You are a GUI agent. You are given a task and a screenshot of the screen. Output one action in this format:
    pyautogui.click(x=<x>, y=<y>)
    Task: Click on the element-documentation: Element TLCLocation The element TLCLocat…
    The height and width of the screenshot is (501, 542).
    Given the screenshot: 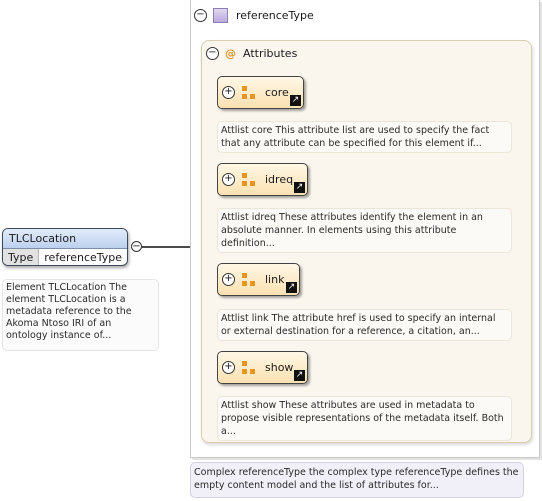 What is the action you would take?
    pyautogui.click(x=80, y=315)
    